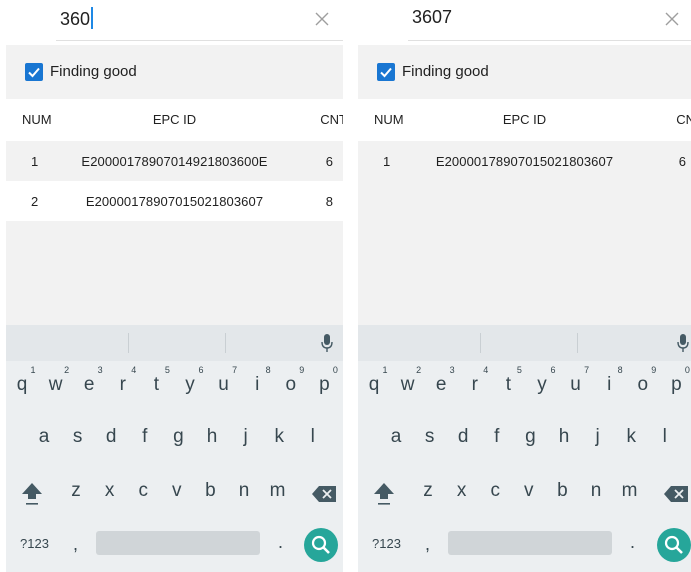  Describe the element at coordinates (445, 71) in the screenshot. I see `finding-good-label: Finding good` at that location.